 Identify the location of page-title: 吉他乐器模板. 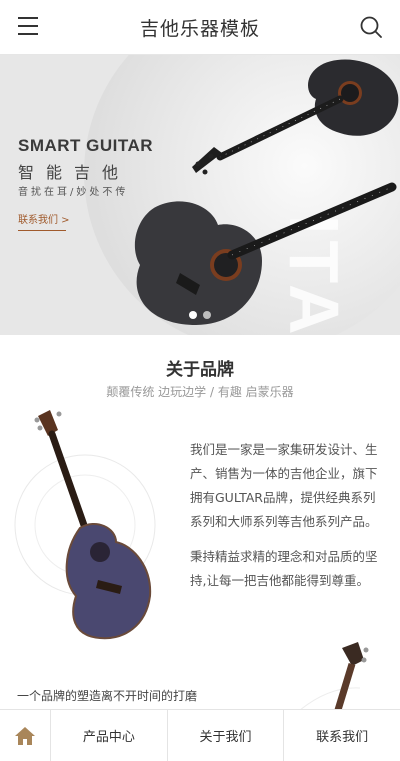
(199, 28).